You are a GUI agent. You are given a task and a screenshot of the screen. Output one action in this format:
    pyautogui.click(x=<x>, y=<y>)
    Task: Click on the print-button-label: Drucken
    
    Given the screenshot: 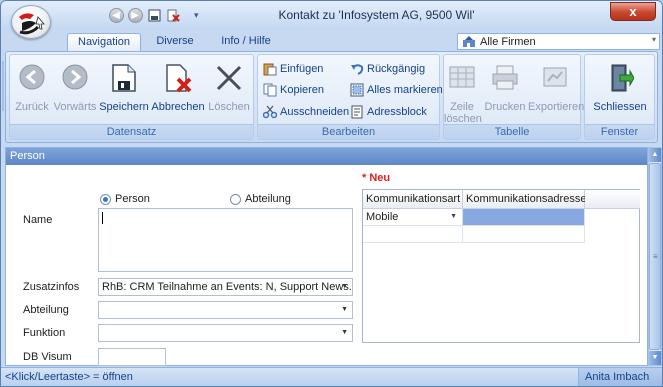 What is the action you would take?
    pyautogui.click(x=505, y=107)
    